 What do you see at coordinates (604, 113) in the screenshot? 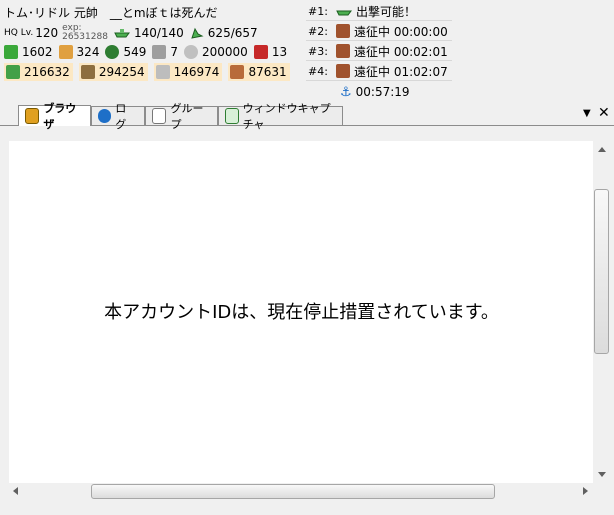
I see `tab-close-icon: ✕` at bounding box center [604, 113].